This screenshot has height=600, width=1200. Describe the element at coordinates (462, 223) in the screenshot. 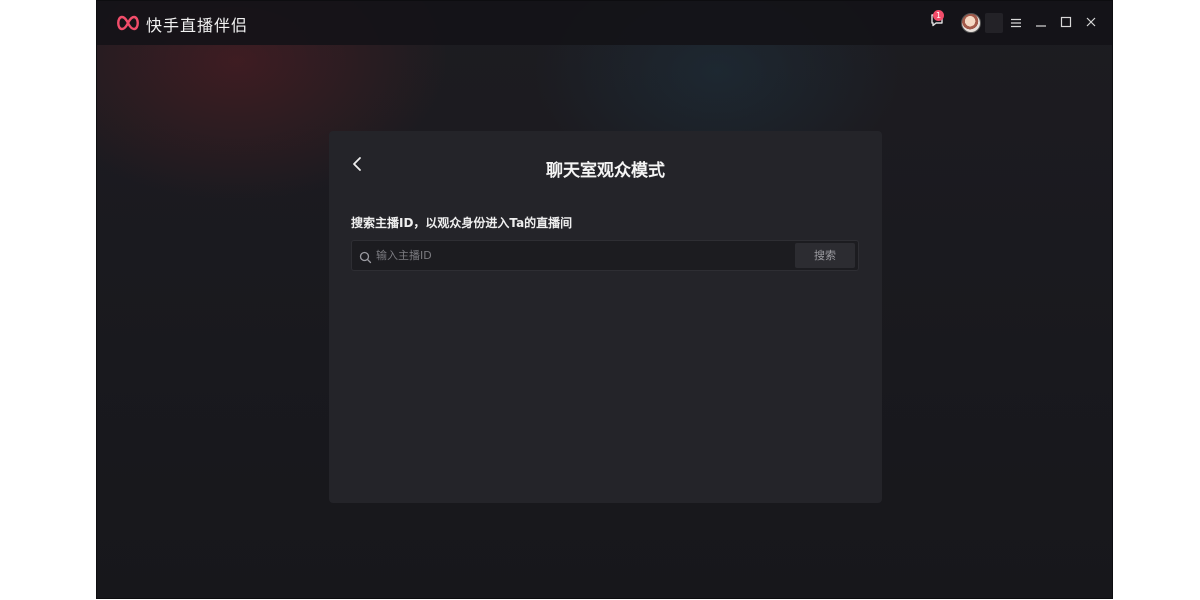

I see `search-description: 搜索主播ID，以观众身份进入Ta的直播间` at that location.